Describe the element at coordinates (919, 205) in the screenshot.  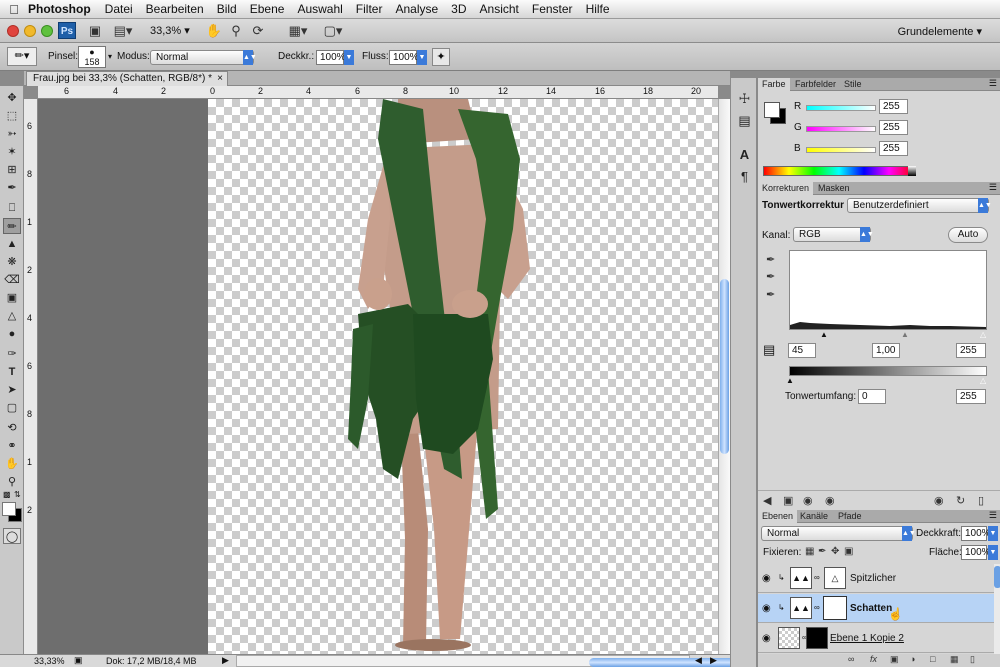
I see `levels-preset-select: Benutzerdefiniert ▲▼` at that location.